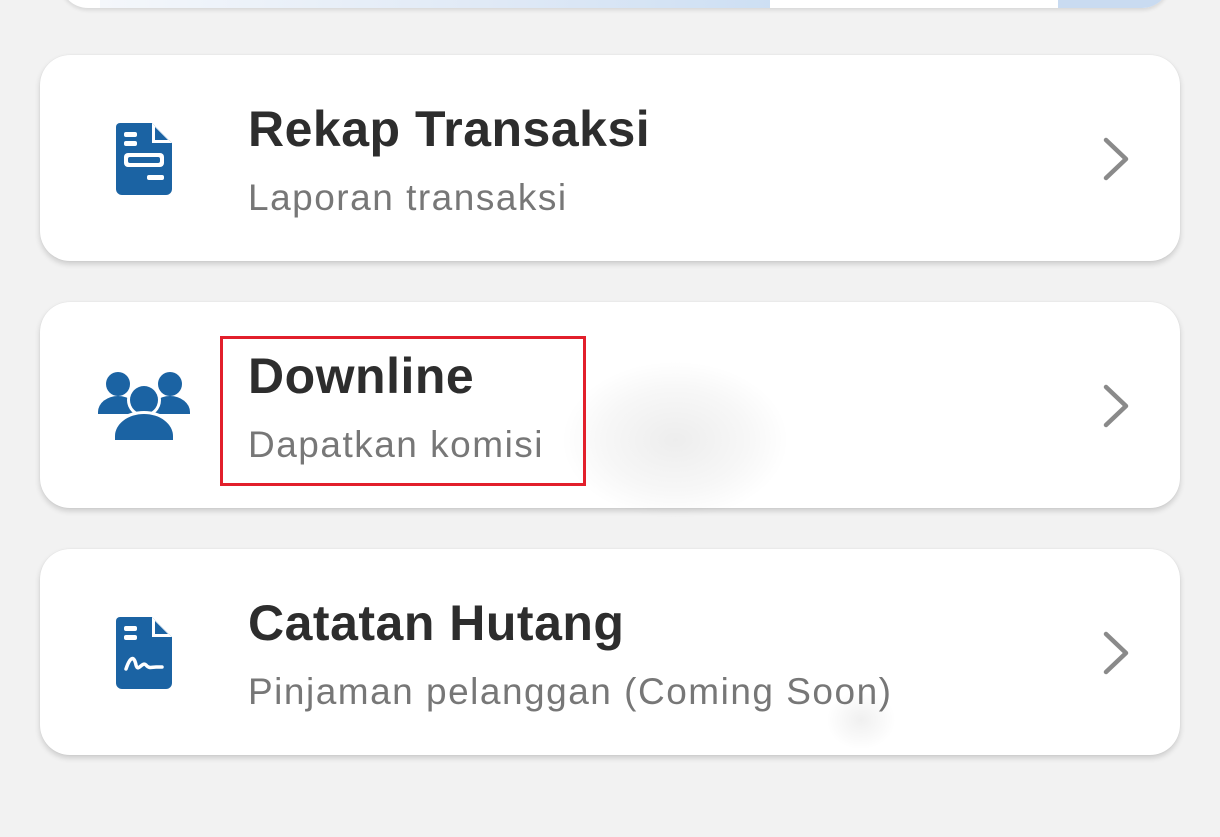 This screenshot has width=1220, height=837. I want to click on menu-item-subtitle: Pinjaman pelanggan (Coming Soon), so click(570, 691).